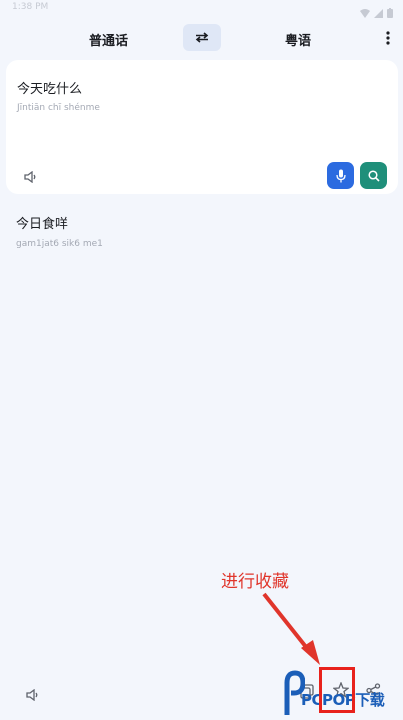  I want to click on microphone-icon, so click(340, 175).